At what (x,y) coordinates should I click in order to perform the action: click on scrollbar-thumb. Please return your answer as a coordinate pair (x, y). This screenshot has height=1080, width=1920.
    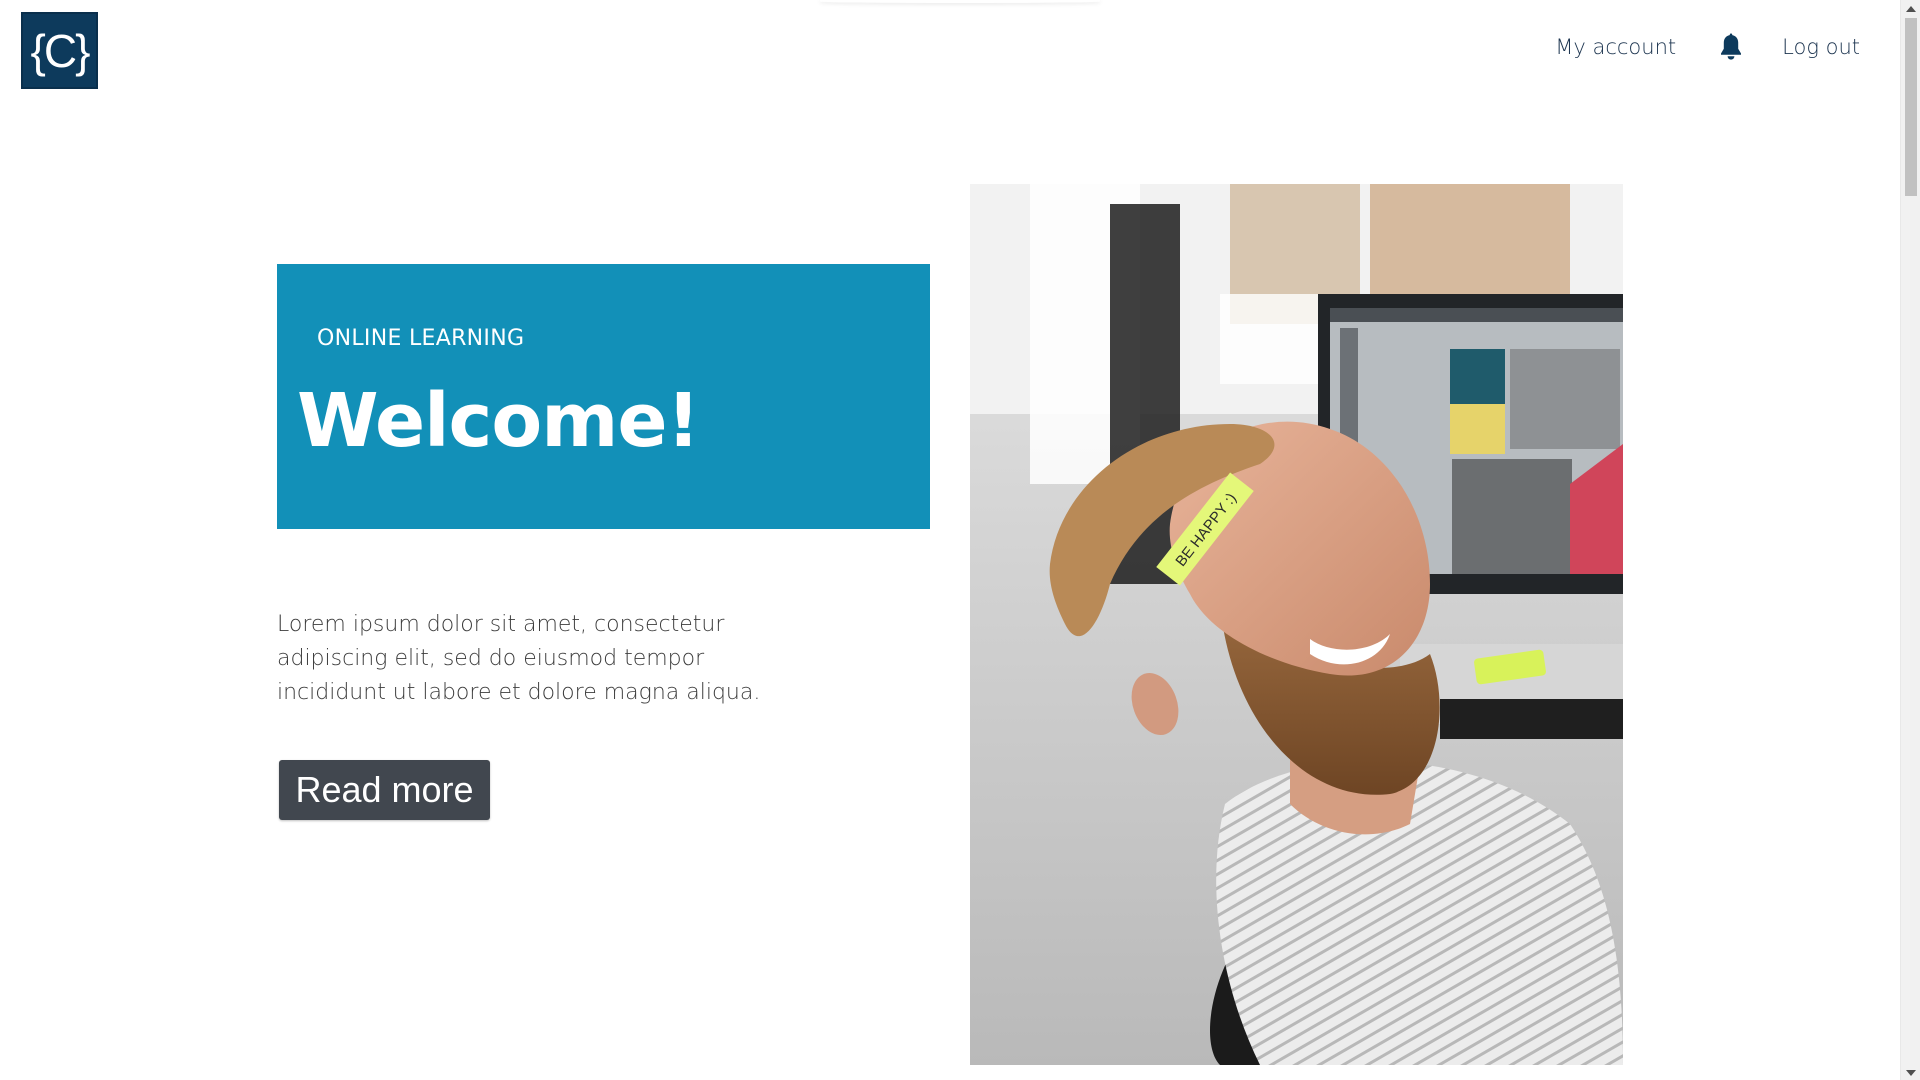
    Looking at the image, I should click on (1911, 107).